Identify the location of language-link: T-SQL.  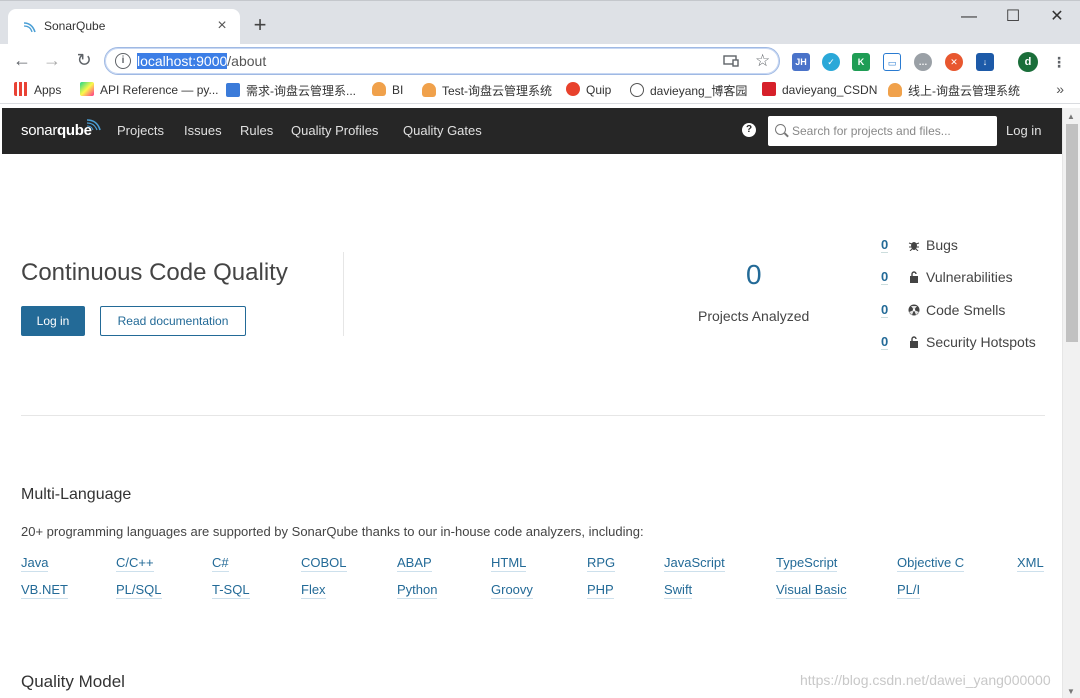
(231, 590).